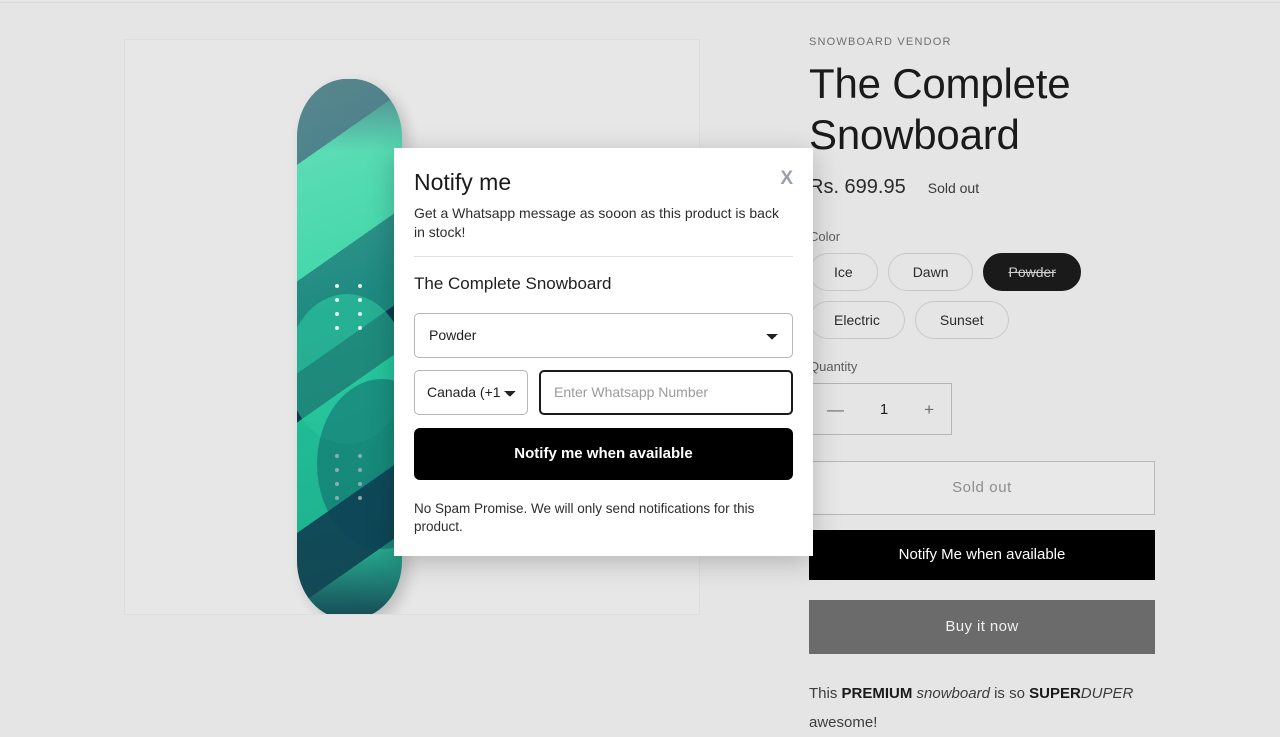 This screenshot has width=1280, height=737. I want to click on board-sheen, so click(349, 346).